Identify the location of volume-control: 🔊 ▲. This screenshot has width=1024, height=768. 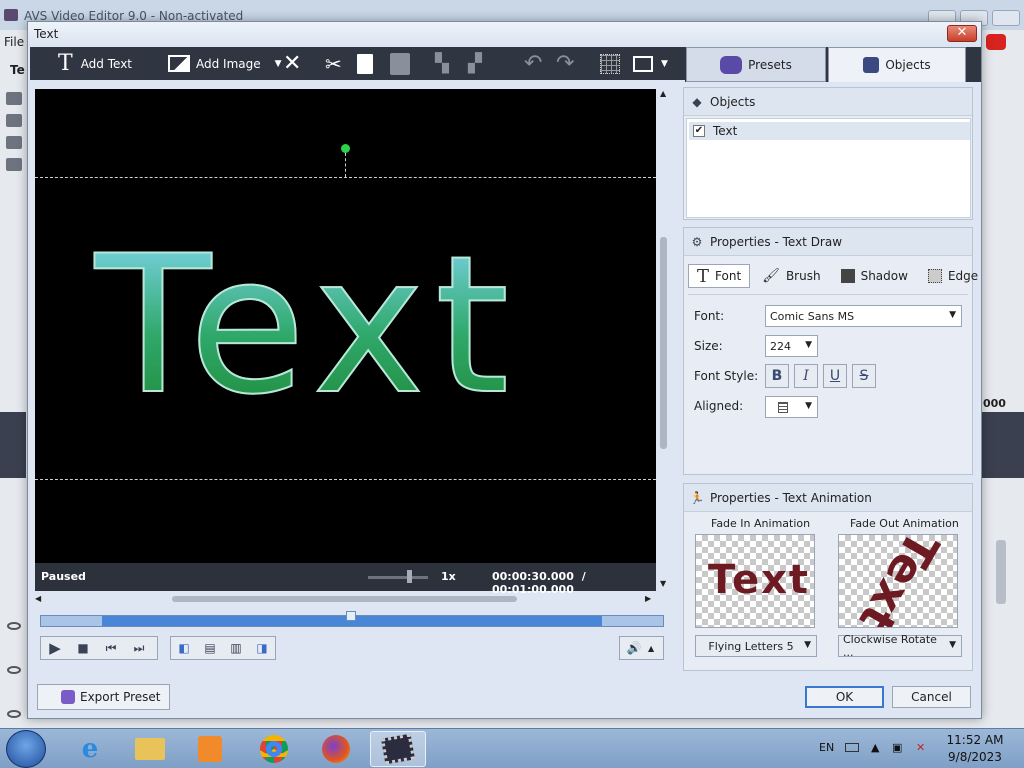
(641, 648).